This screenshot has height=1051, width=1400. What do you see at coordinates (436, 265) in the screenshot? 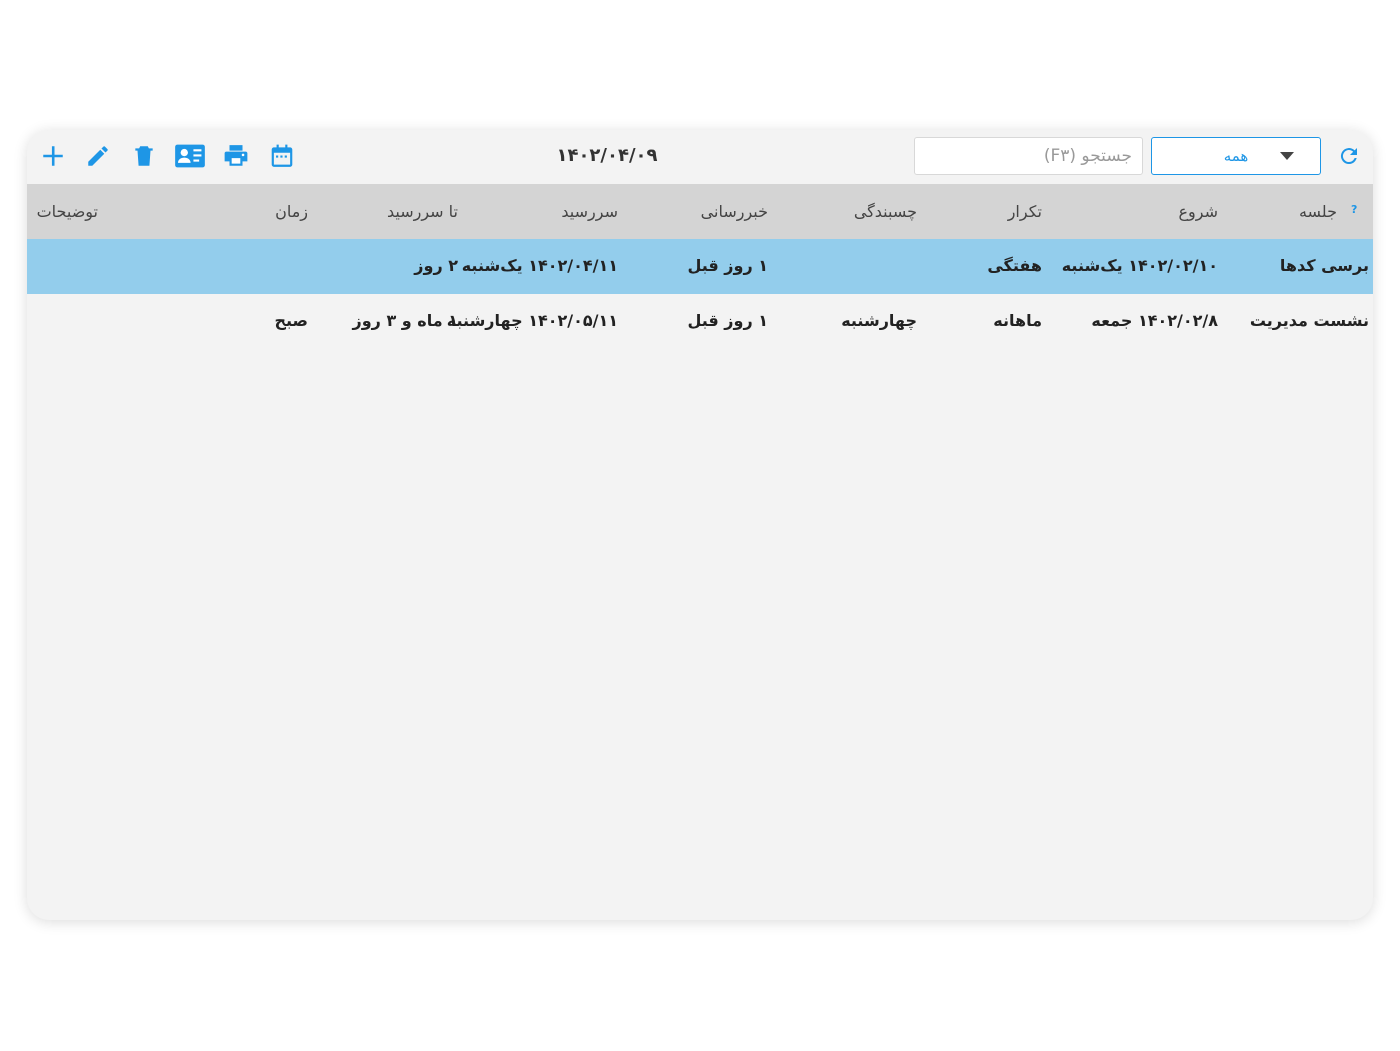
I see `cell-until-due: ۲ روز` at bounding box center [436, 265].